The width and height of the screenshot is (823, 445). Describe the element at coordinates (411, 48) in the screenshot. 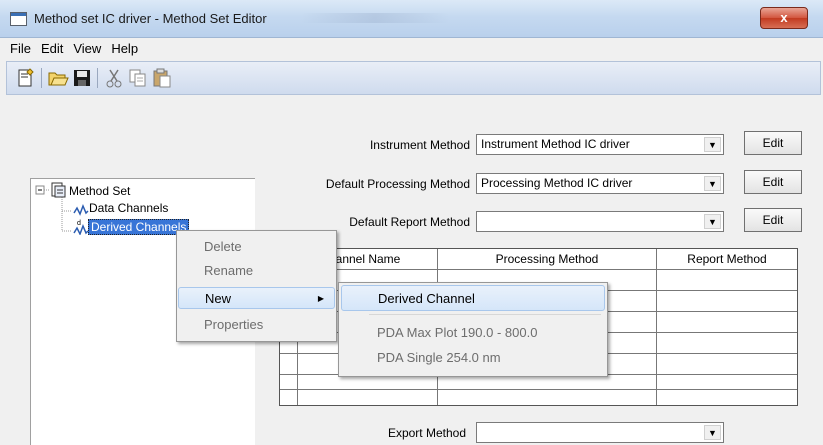

I see `menu-bar: File Edit View Help` at that location.